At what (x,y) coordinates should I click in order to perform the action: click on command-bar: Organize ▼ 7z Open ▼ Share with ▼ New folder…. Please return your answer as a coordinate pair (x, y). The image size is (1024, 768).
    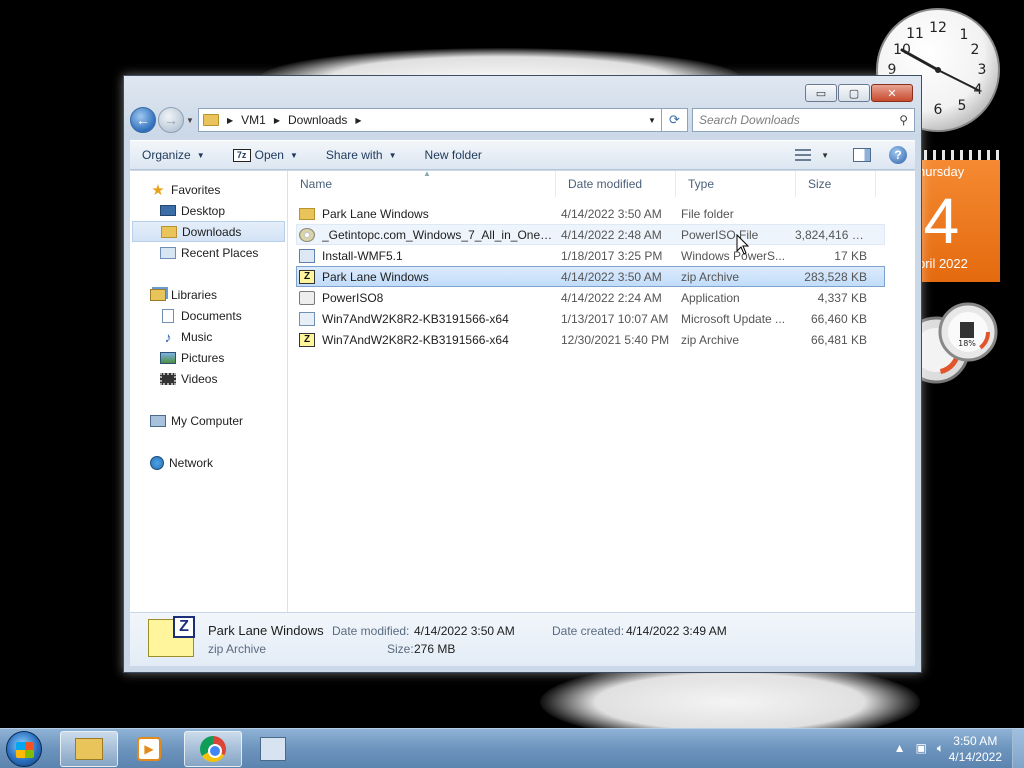
    Looking at the image, I should click on (522, 155).